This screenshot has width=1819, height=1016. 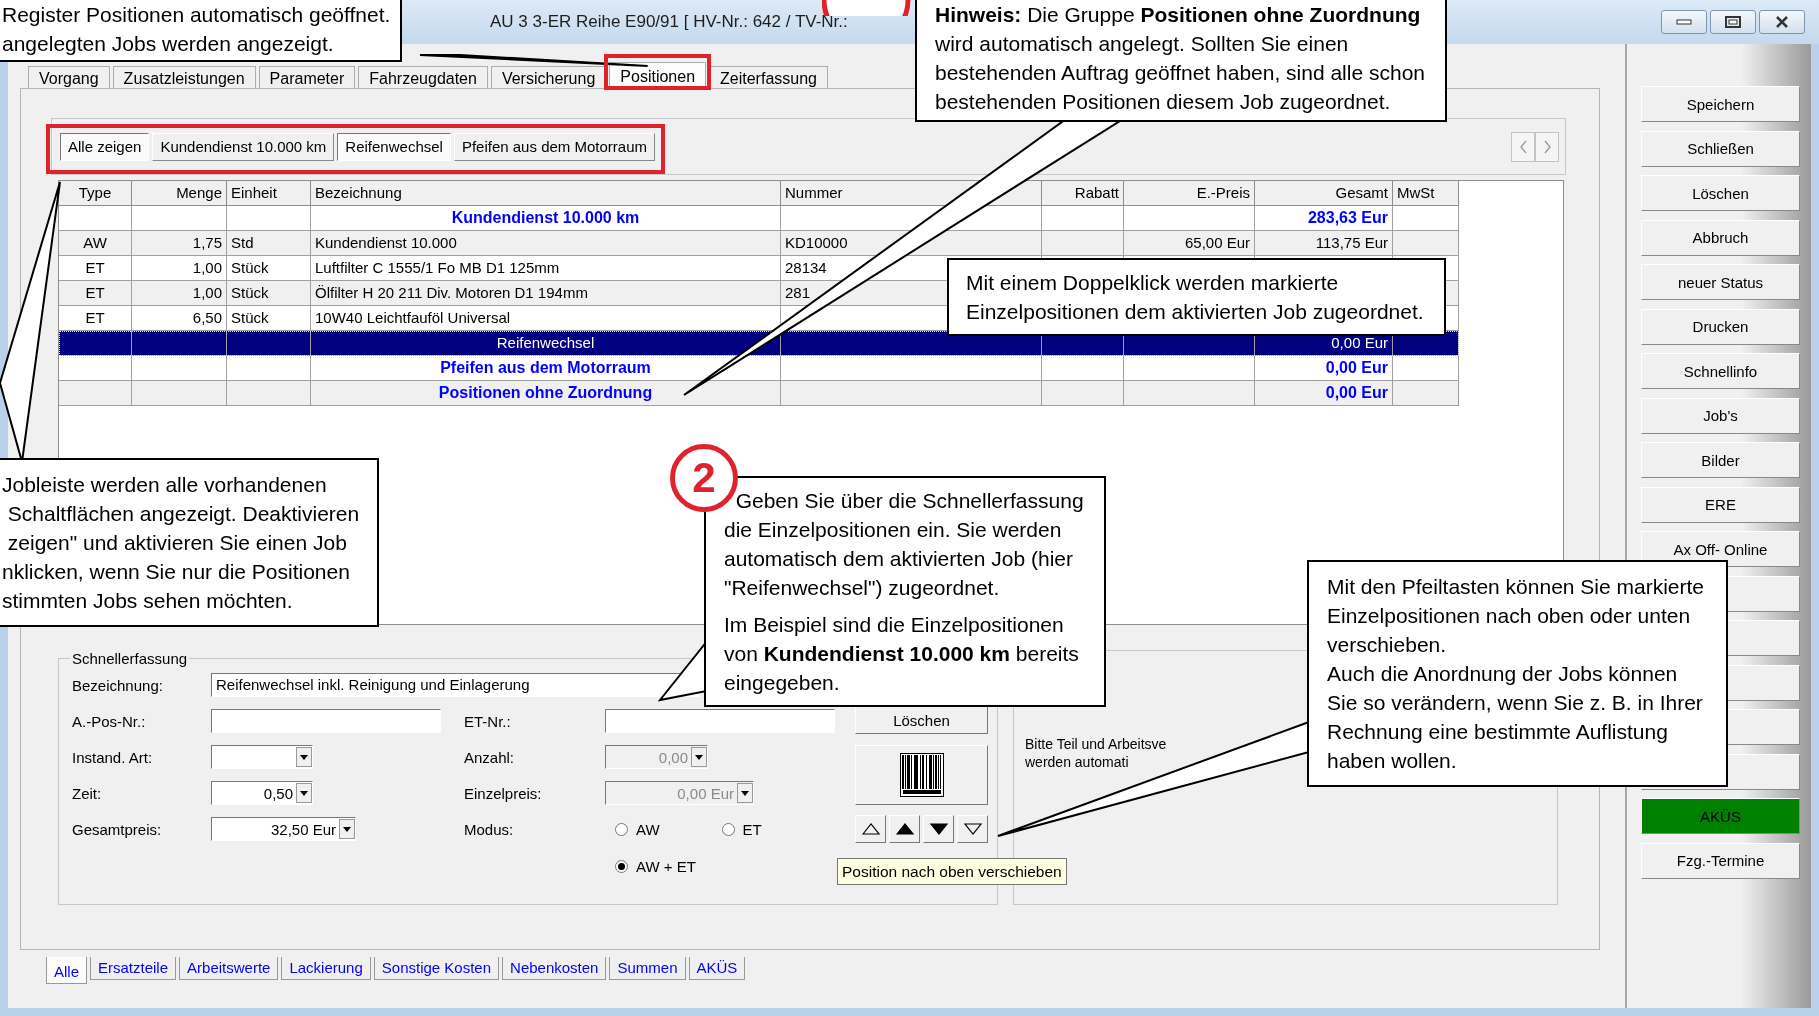 I want to click on tooltip: Position nach oben verschieben, so click(x=952, y=871).